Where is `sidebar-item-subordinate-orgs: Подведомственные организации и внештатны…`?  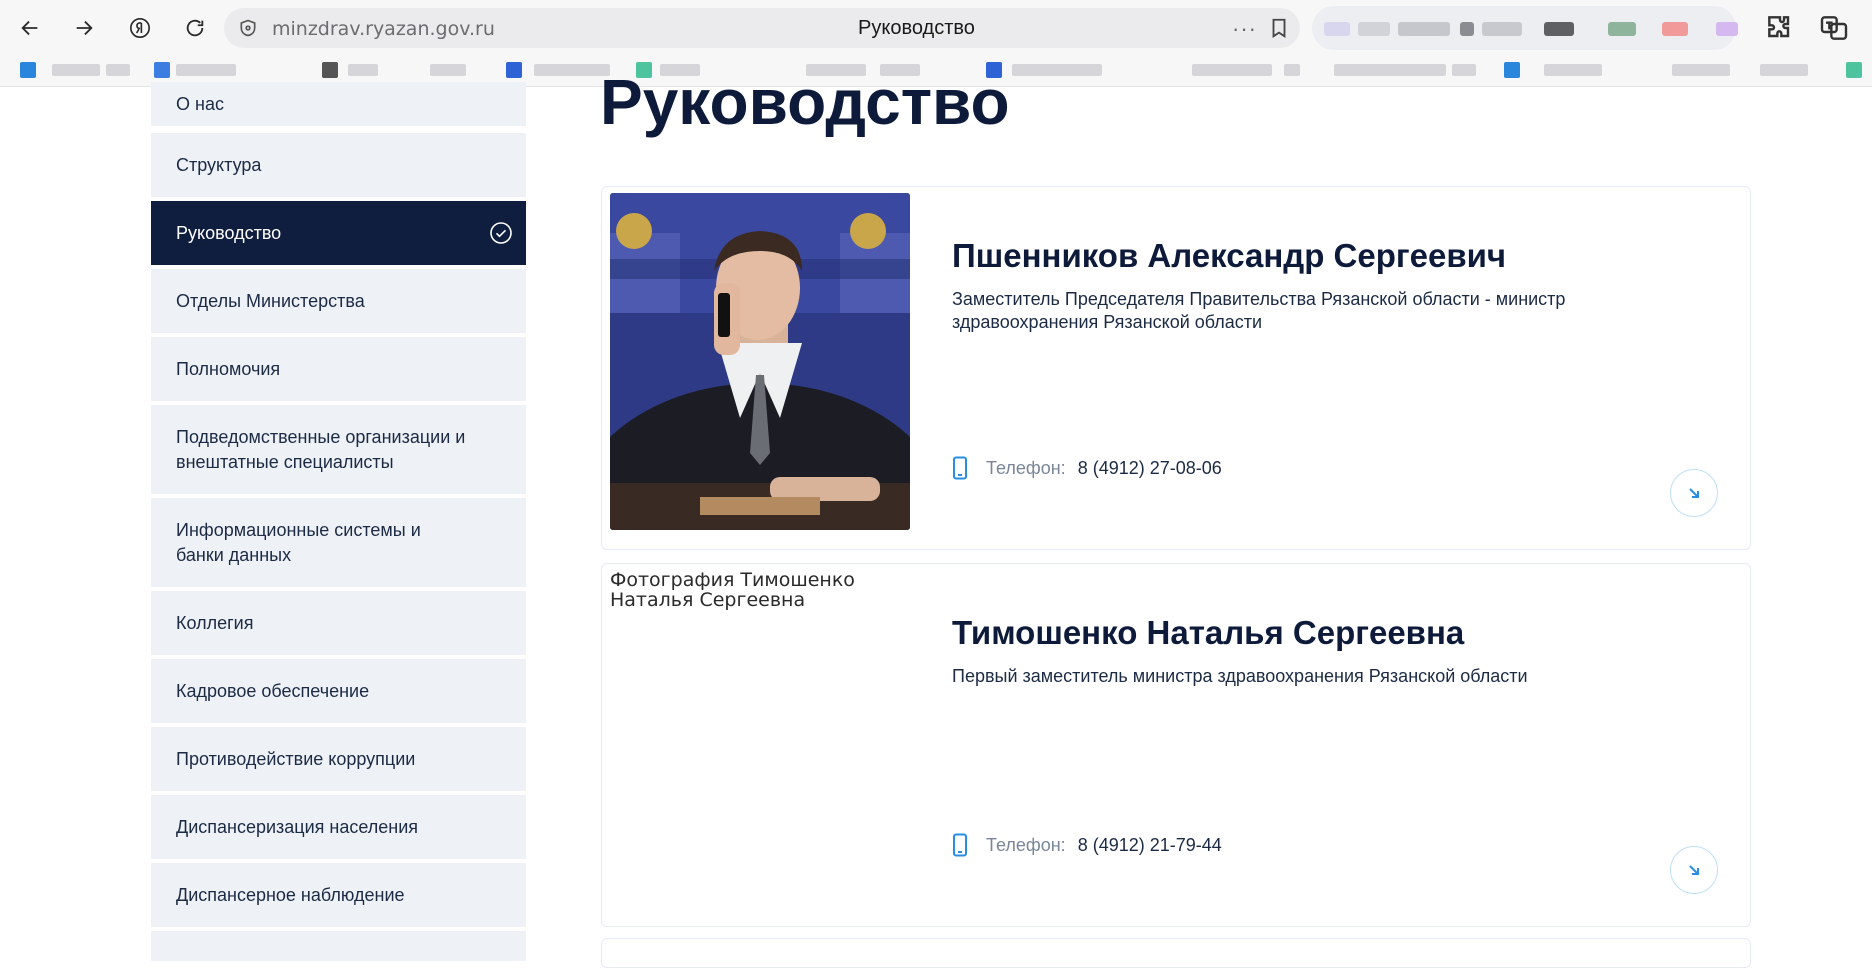
sidebar-item-subordinate-orgs: Подведомственные организации и внештатны… is located at coordinates (338, 449).